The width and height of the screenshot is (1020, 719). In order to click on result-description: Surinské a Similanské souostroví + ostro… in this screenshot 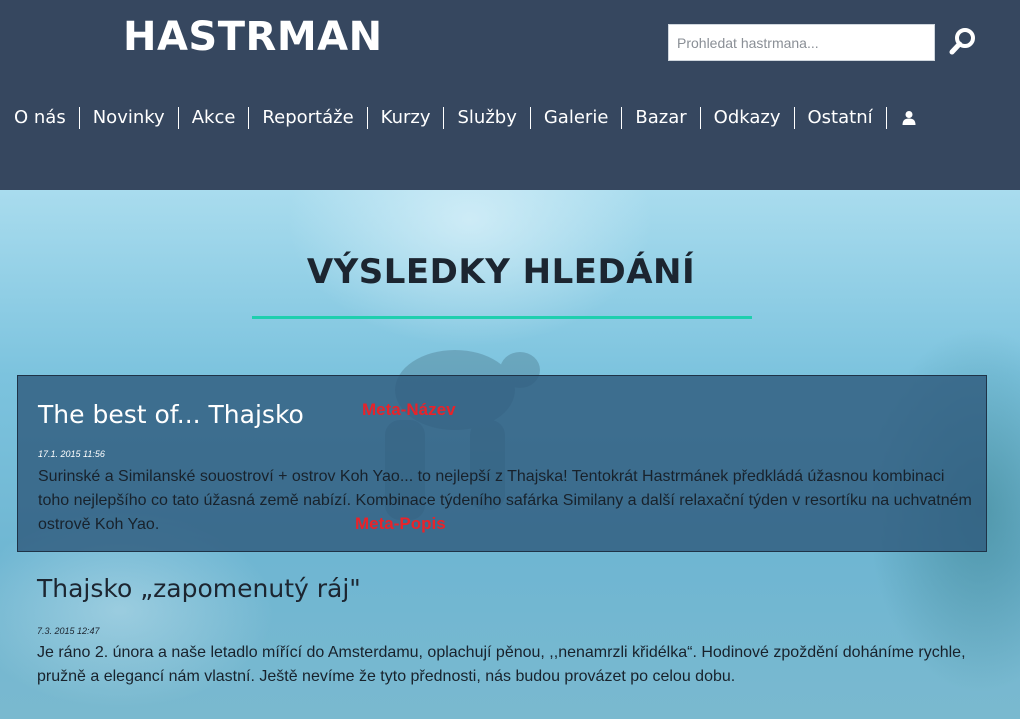, I will do `click(505, 500)`.